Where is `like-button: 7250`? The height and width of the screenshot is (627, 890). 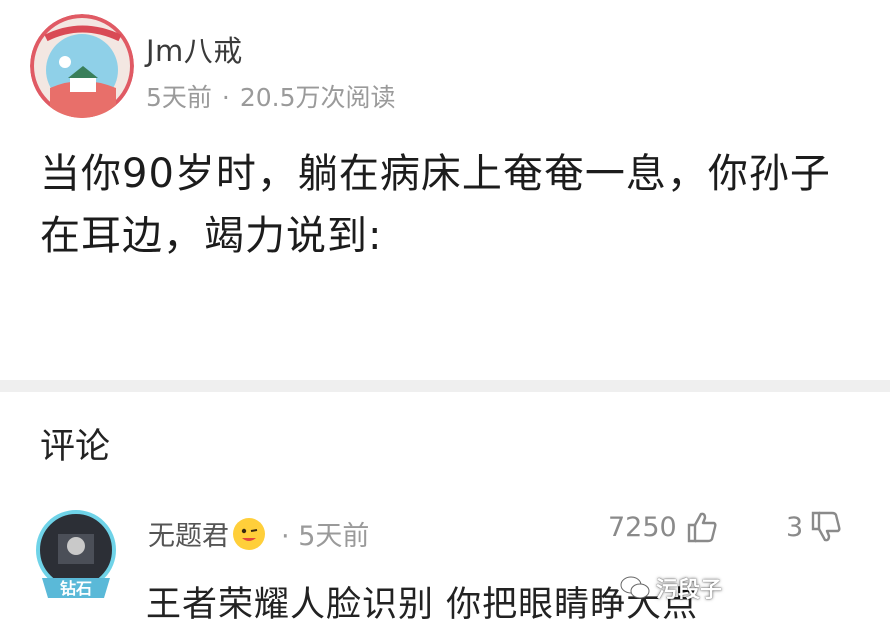
like-button: 7250 is located at coordinates (663, 527).